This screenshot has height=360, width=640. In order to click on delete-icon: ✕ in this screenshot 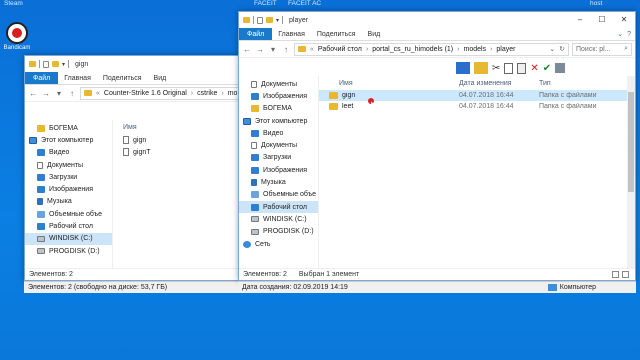, I will do `click(534, 68)`.